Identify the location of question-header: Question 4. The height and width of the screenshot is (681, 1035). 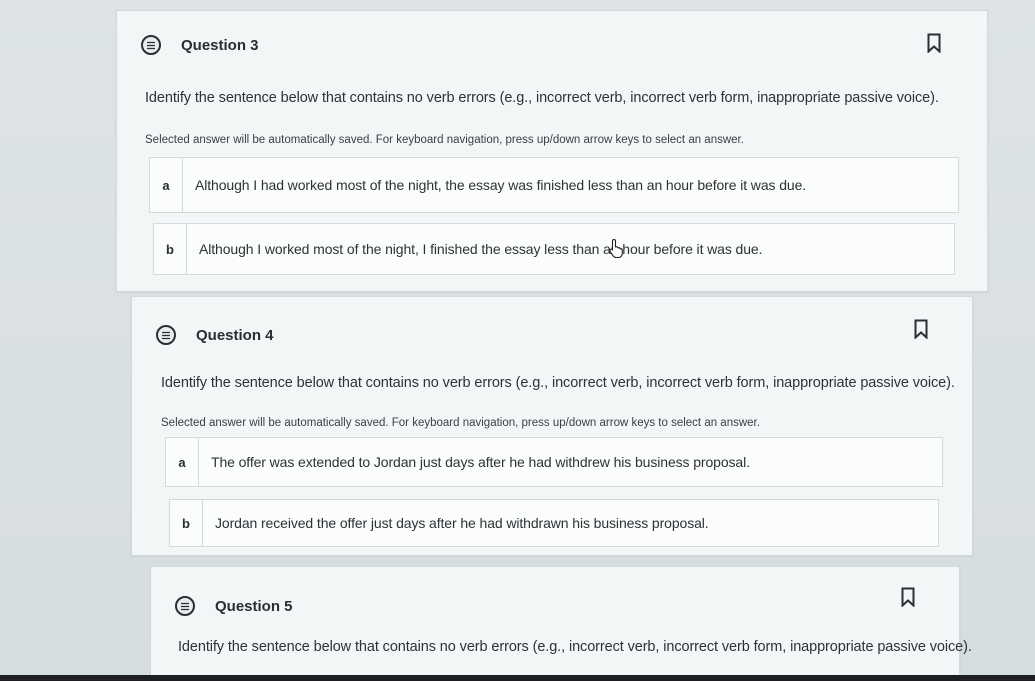
(215, 335).